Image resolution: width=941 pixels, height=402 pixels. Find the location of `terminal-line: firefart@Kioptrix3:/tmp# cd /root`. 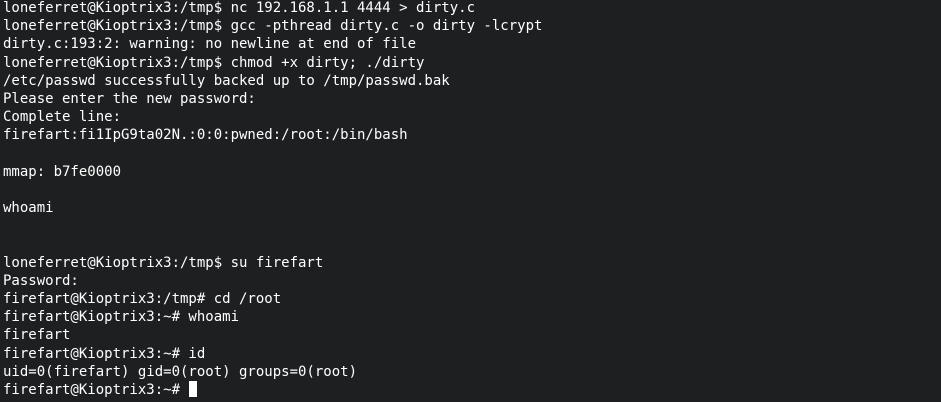

terminal-line: firefart@Kioptrix3:/tmp# cd /root is located at coordinates (142, 299).